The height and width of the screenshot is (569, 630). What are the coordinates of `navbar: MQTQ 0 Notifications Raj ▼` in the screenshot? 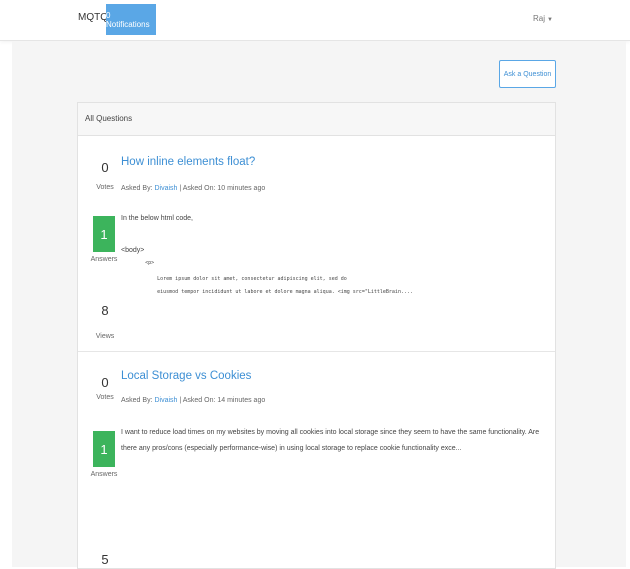 It's located at (315, 20).